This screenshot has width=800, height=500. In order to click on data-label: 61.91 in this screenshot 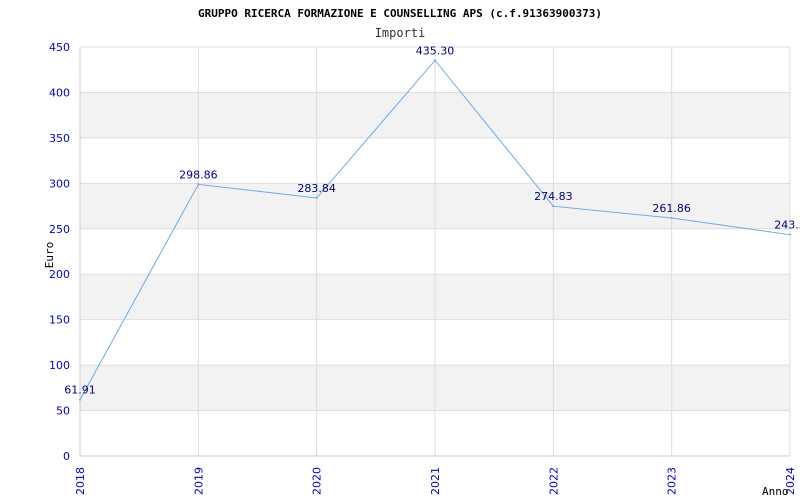, I will do `click(80, 390)`.